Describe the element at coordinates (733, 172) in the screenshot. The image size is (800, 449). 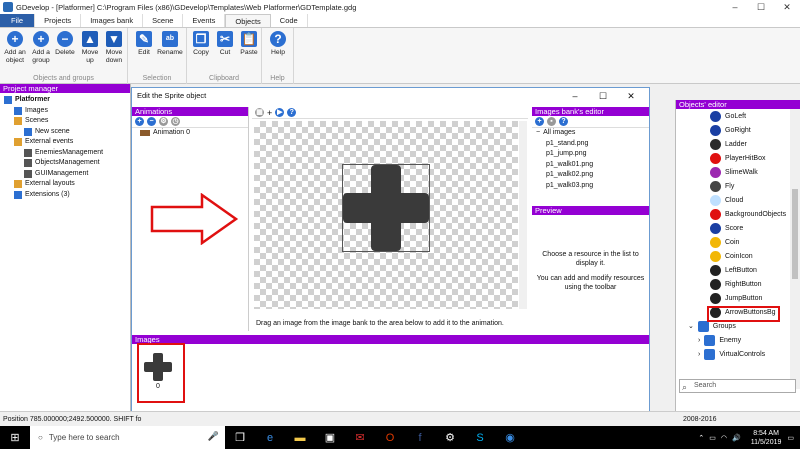
I see `object-item: SlimeWalk` at that location.